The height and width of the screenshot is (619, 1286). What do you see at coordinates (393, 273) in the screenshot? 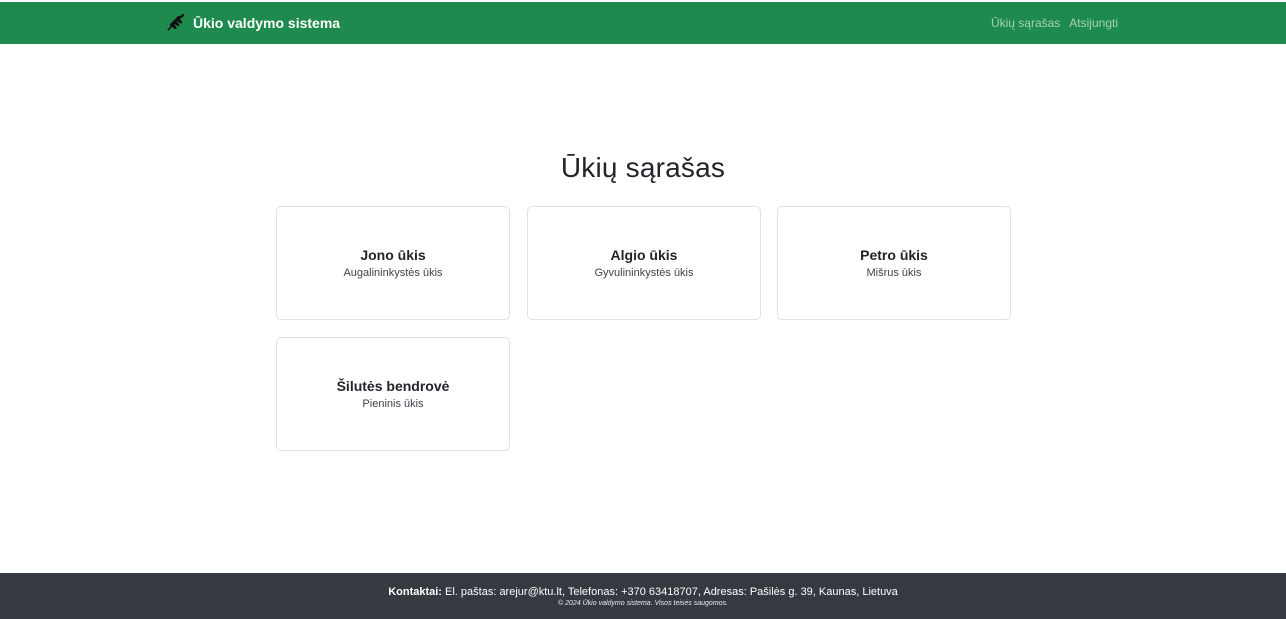
I see `farm-card-type: Augalininkystės ūkis` at bounding box center [393, 273].